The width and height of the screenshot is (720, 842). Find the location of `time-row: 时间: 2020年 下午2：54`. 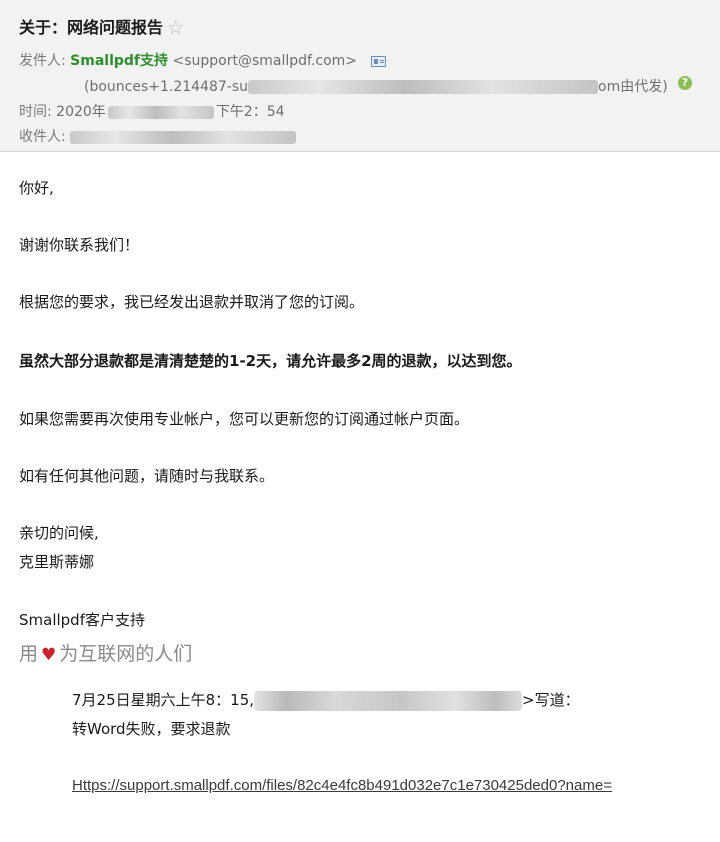

time-row: 时间: 2020年 下午2：54 is located at coordinates (152, 111).